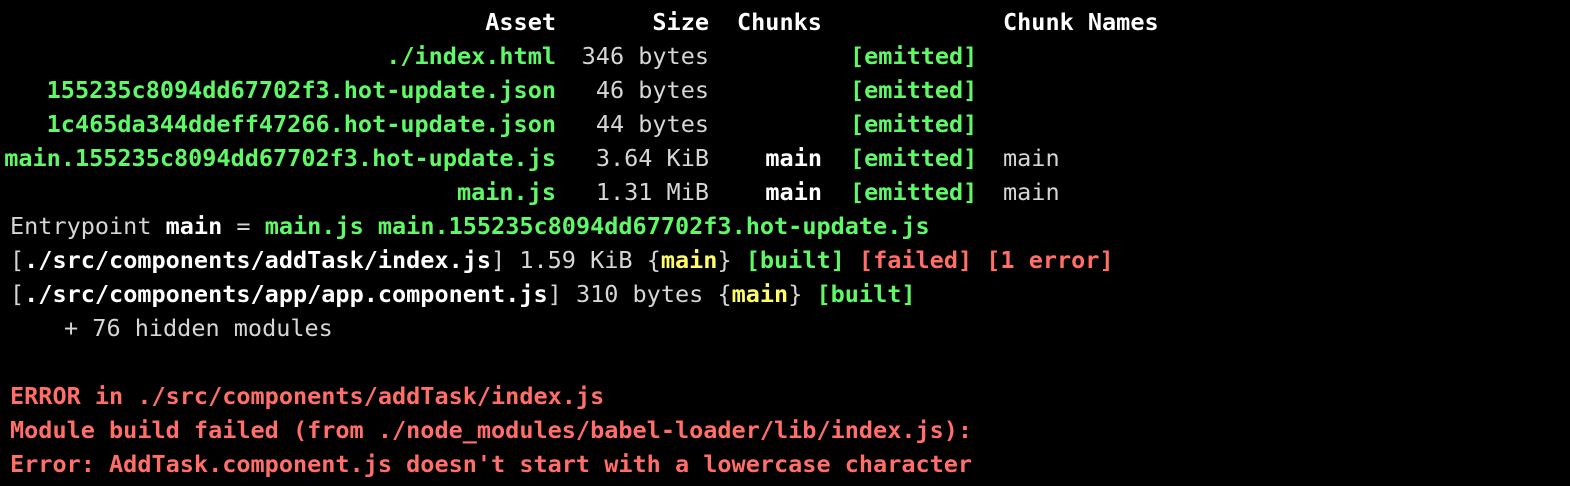 This screenshot has width=1570, height=486. I want to click on module-error-count: [1 error], so click(1043, 260).